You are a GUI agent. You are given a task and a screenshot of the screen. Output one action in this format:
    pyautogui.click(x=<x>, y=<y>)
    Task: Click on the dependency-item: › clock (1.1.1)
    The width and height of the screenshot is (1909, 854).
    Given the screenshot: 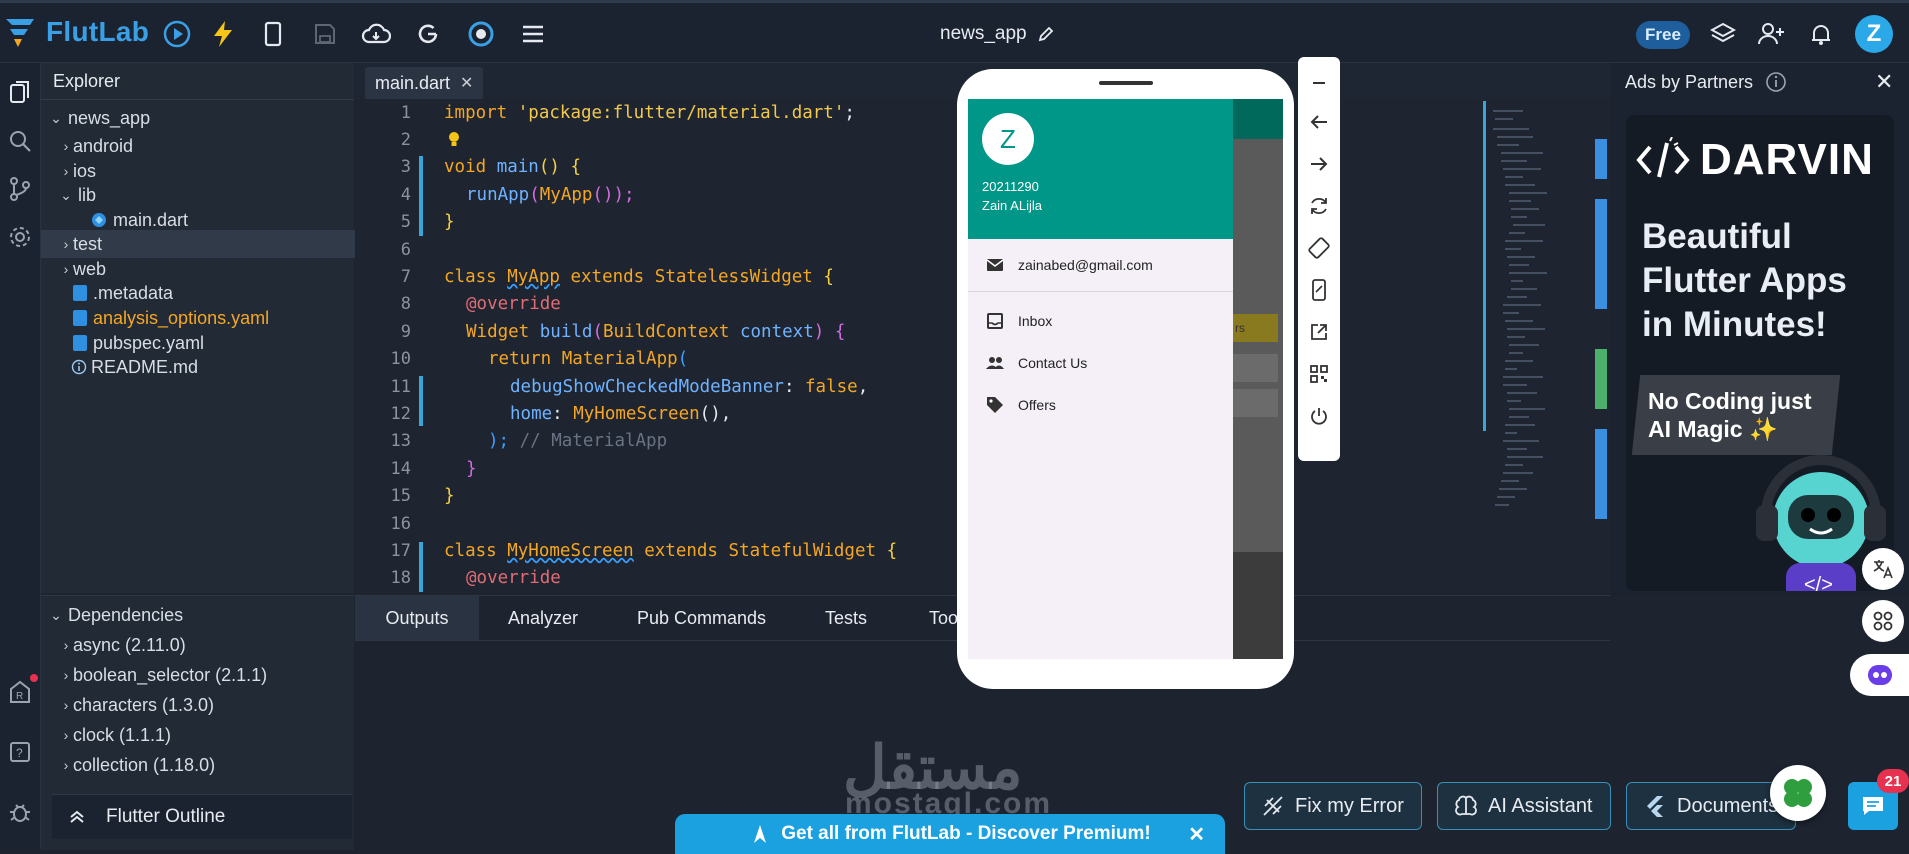 What is the action you would take?
    pyautogui.click(x=206, y=735)
    